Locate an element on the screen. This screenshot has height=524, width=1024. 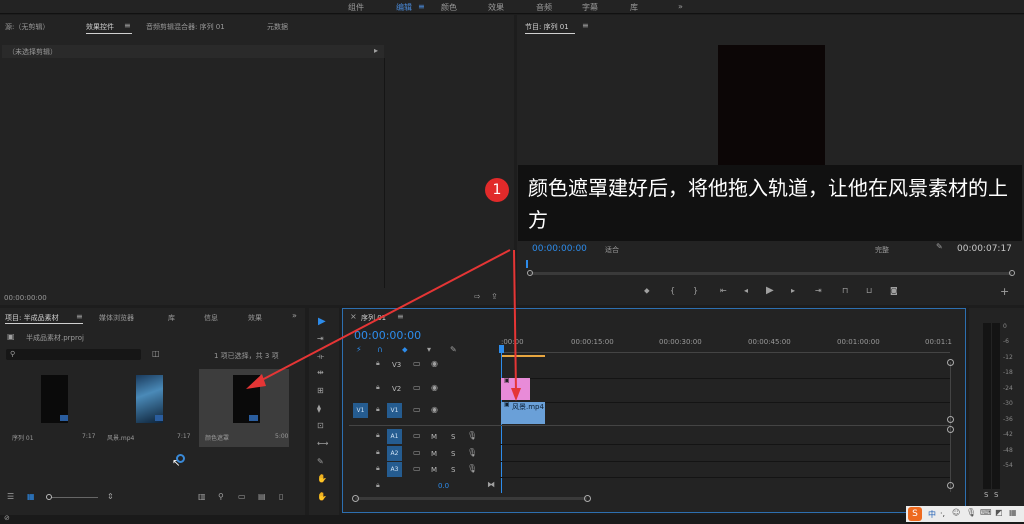
annotation-arrows is located at coordinates (383, 325).